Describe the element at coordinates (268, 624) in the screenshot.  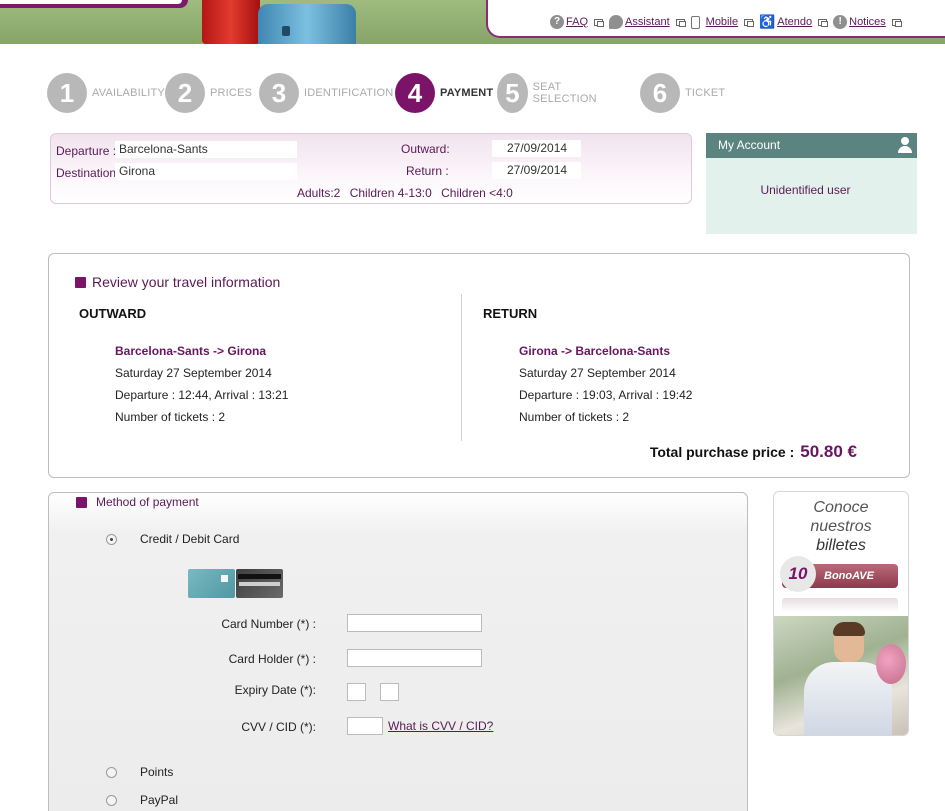
I see `card-number-label: Card Number (*) :` at that location.